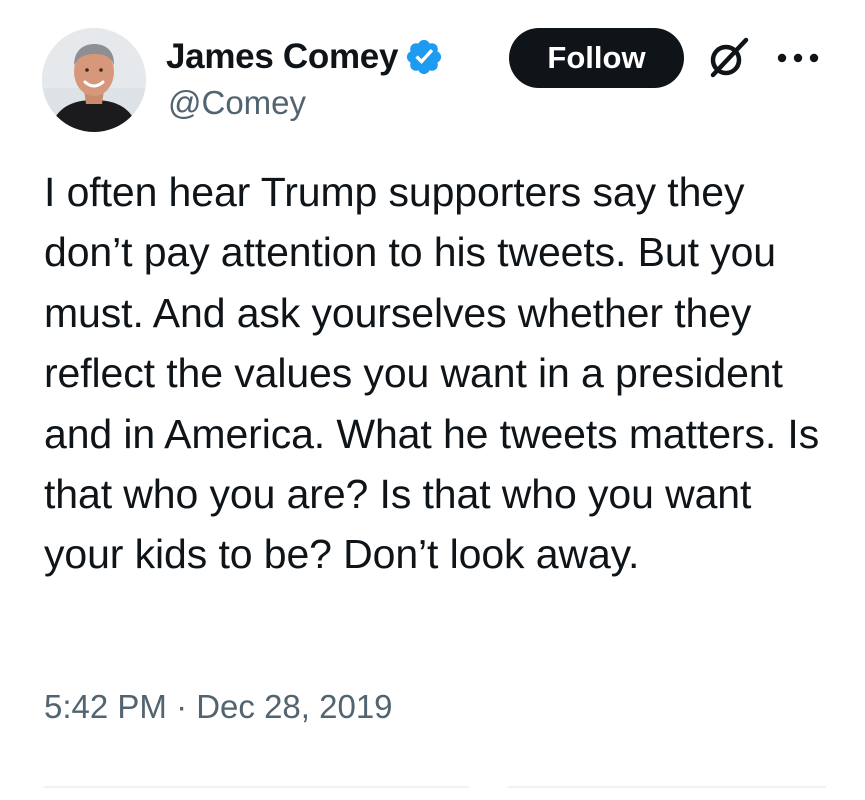 Image resolution: width=865 pixels, height=800 pixels. I want to click on more-options-icon, so click(798, 58).